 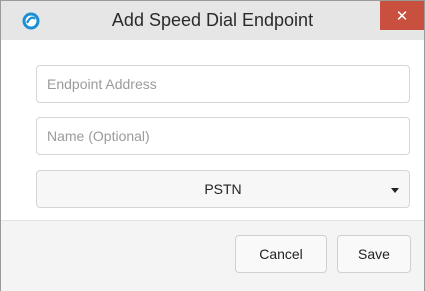 I want to click on title-bar: Add Speed Dial Endpoint ✕, so click(x=212, y=20).